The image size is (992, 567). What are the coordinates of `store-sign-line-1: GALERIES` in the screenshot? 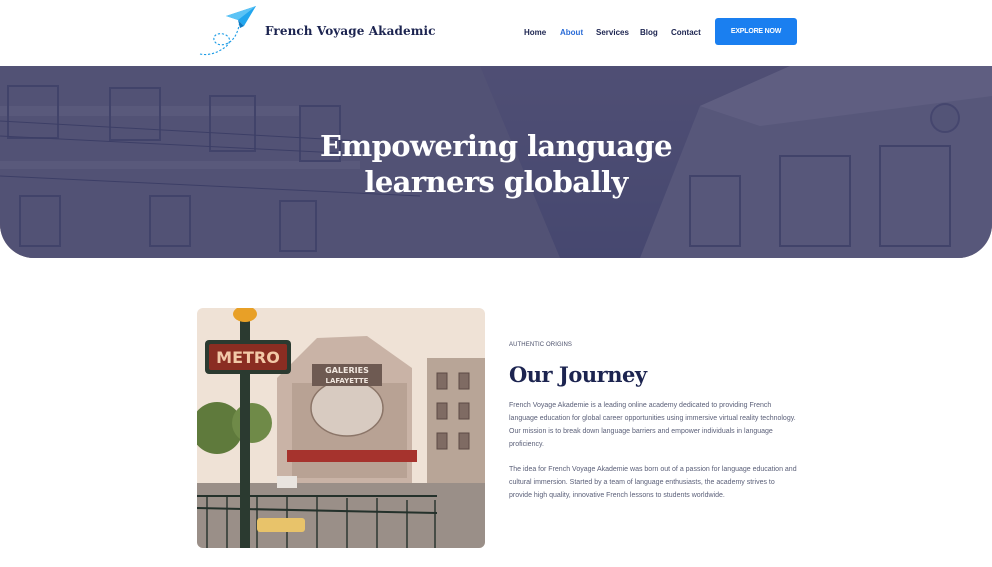 It's located at (347, 370).